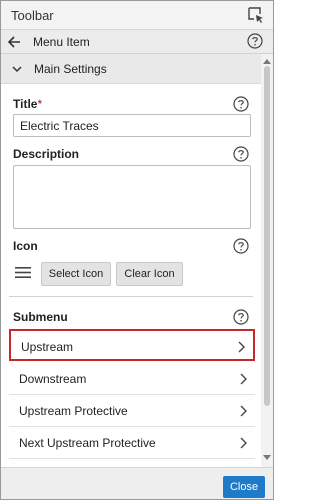  I want to click on select-icon-button: Select Icon, so click(76, 274).